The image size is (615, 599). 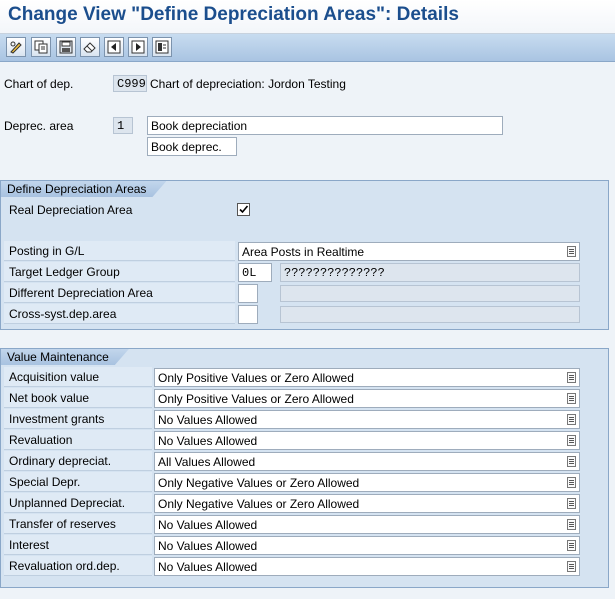 I want to click on target-ledger-row: Target Ledger Group, so click(x=119, y=272).